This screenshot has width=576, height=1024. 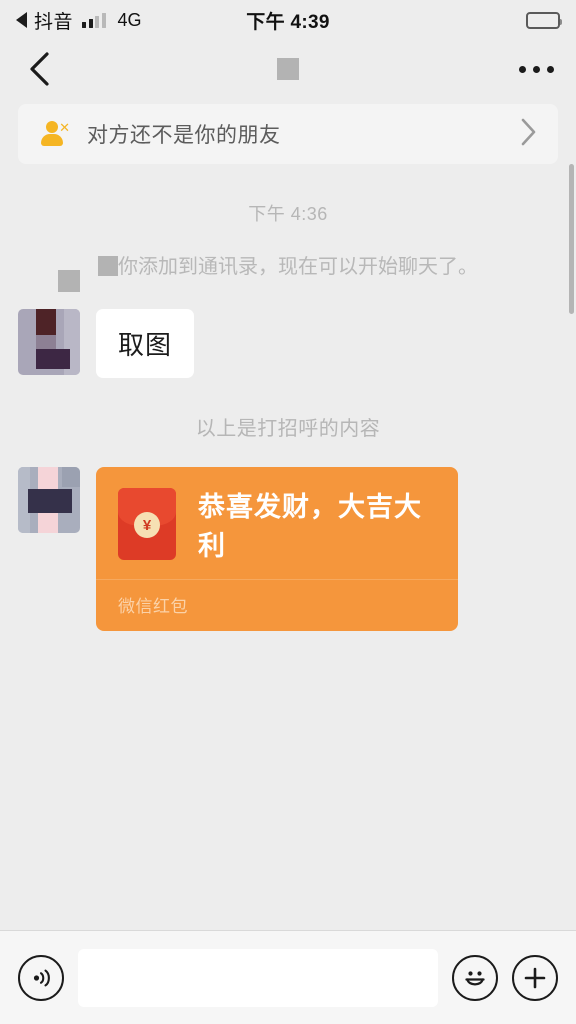 I want to click on red-packet-footer: 微信红包, so click(x=277, y=605).